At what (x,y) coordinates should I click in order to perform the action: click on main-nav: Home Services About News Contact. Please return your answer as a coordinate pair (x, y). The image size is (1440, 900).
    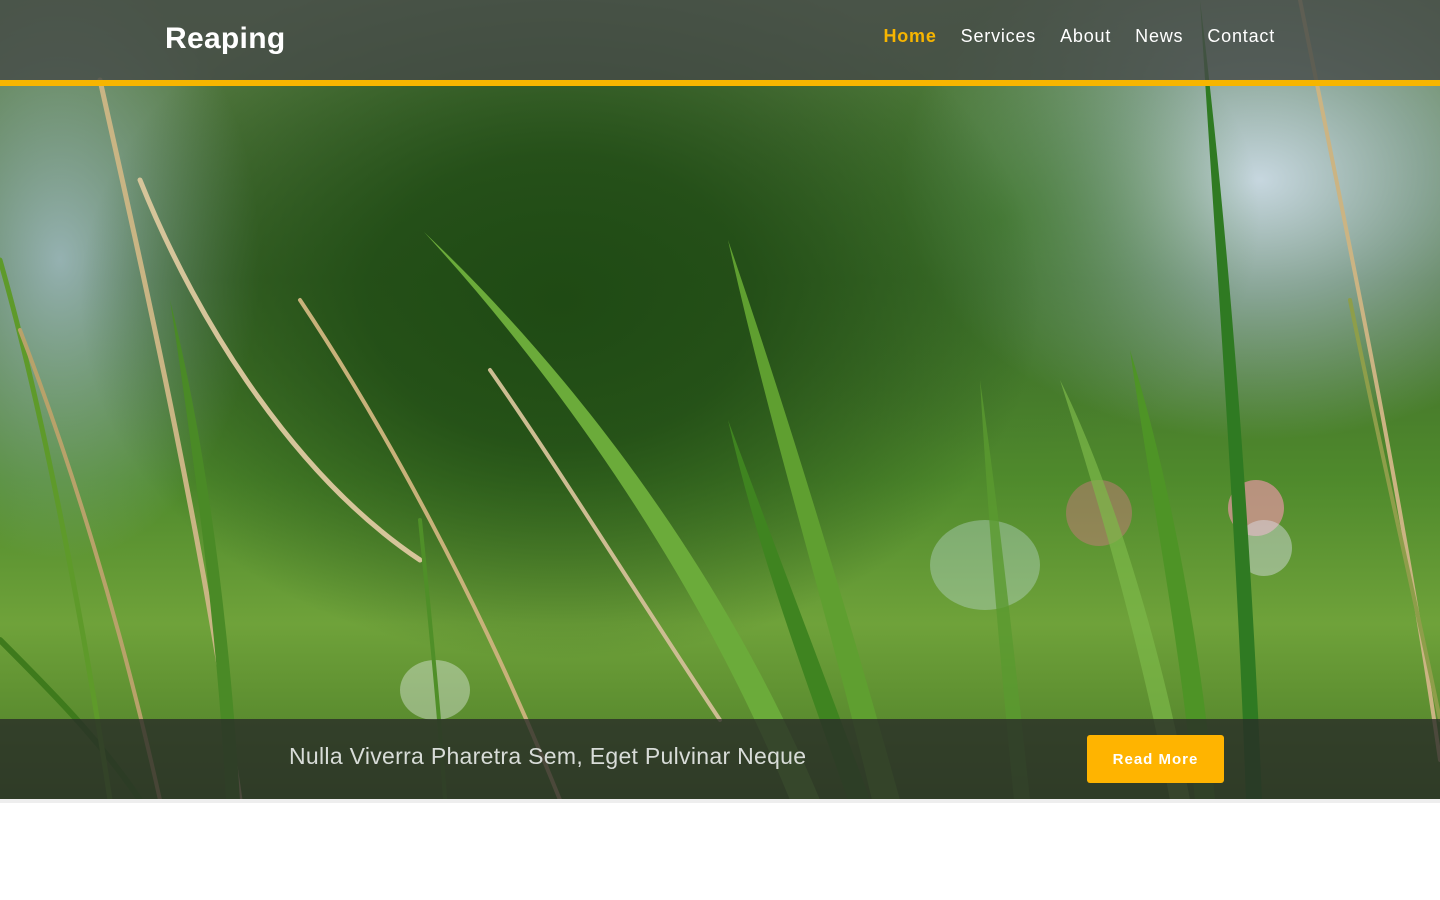
    Looking at the image, I should click on (1079, 36).